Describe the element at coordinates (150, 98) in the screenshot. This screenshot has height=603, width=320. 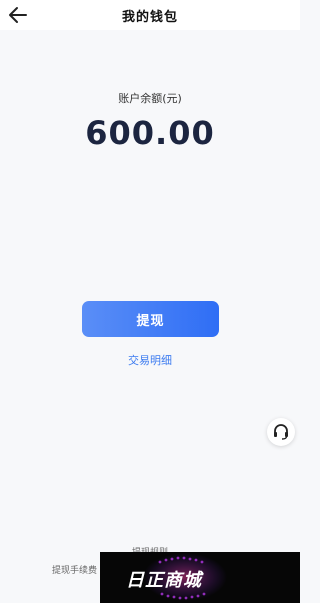
I see `balance-label: 账户余额(元)` at that location.